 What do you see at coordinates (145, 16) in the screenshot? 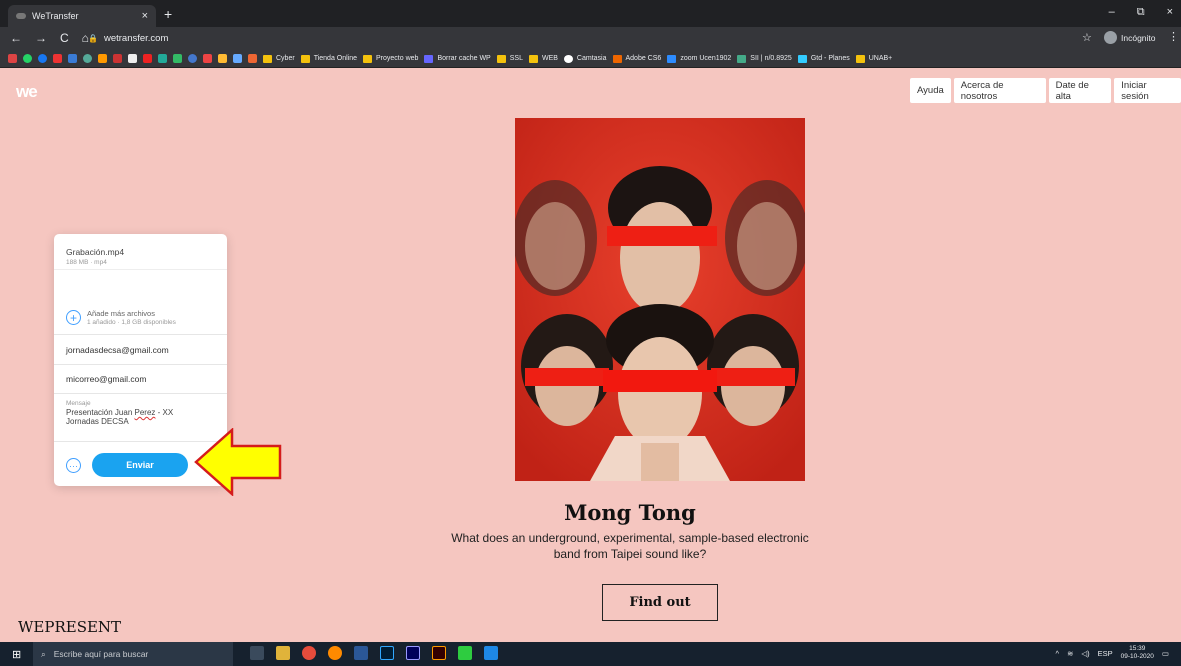
I see `tab-close-icon: ×` at bounding box center [145, 16].